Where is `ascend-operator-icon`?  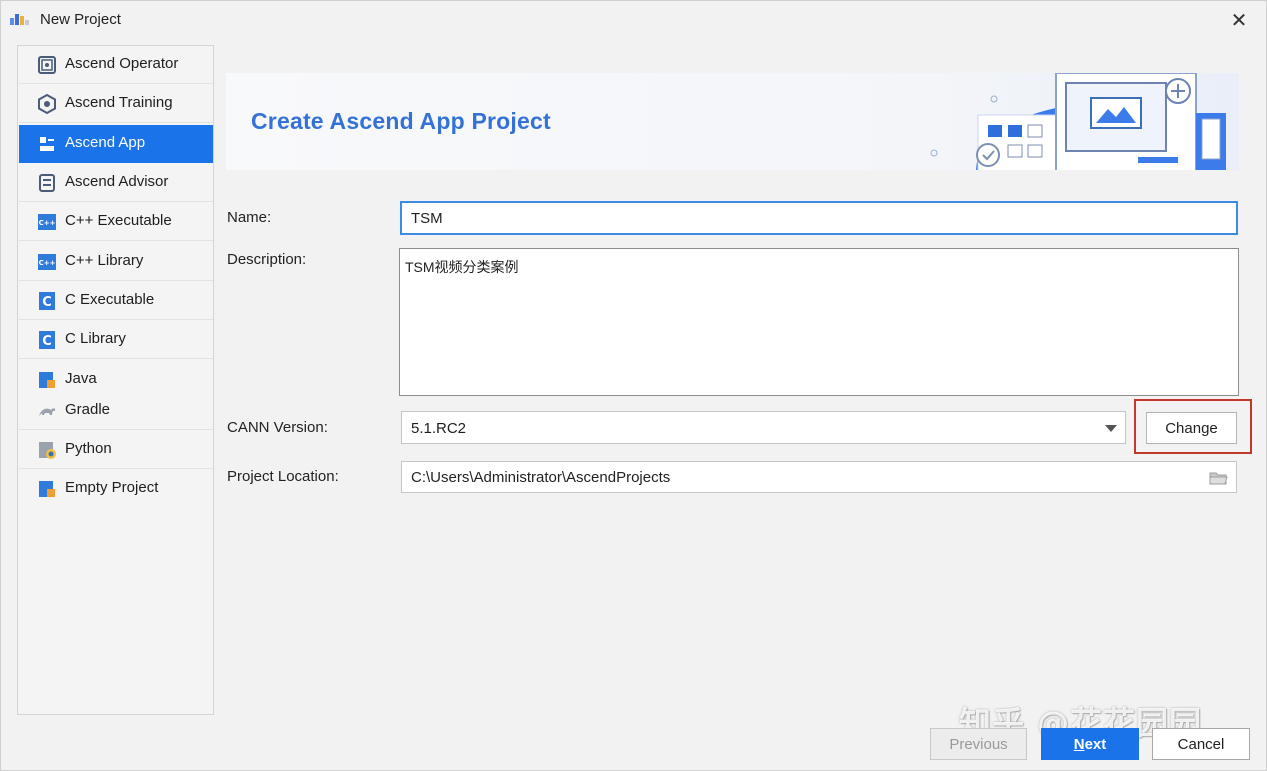
ascend-operator-icon is located at coordinates (47, 65).